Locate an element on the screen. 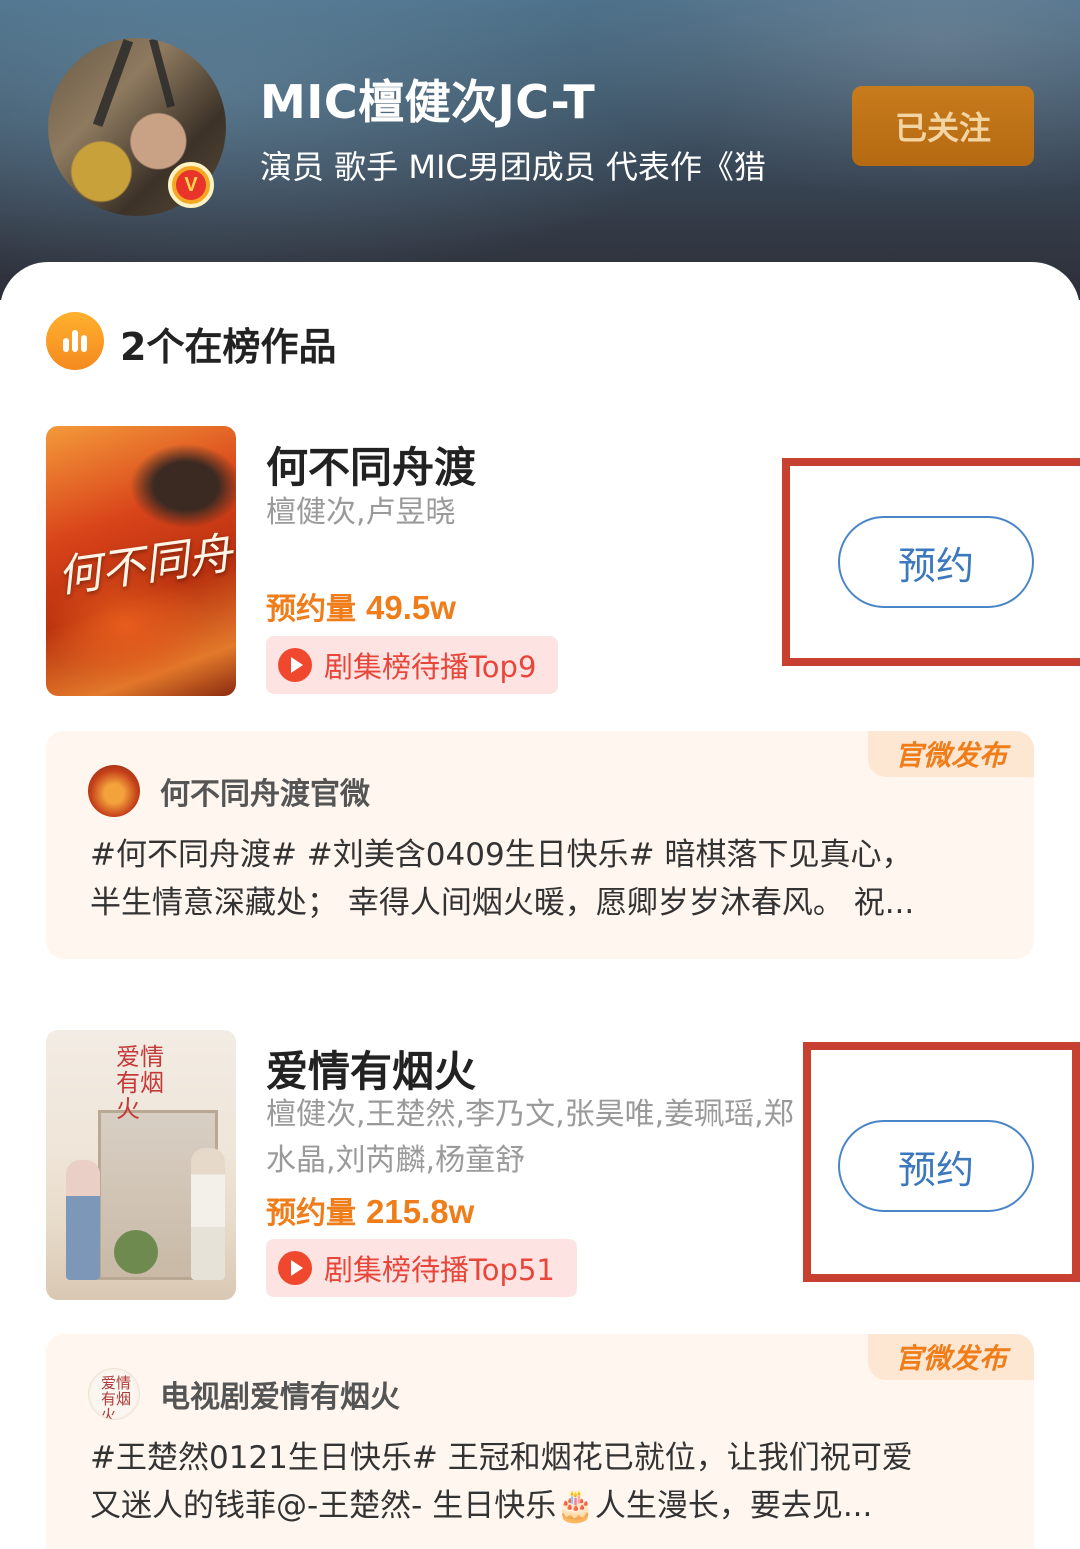  post-author-avatar: 爱情有烟火 is located at coordinates (114, 1394).